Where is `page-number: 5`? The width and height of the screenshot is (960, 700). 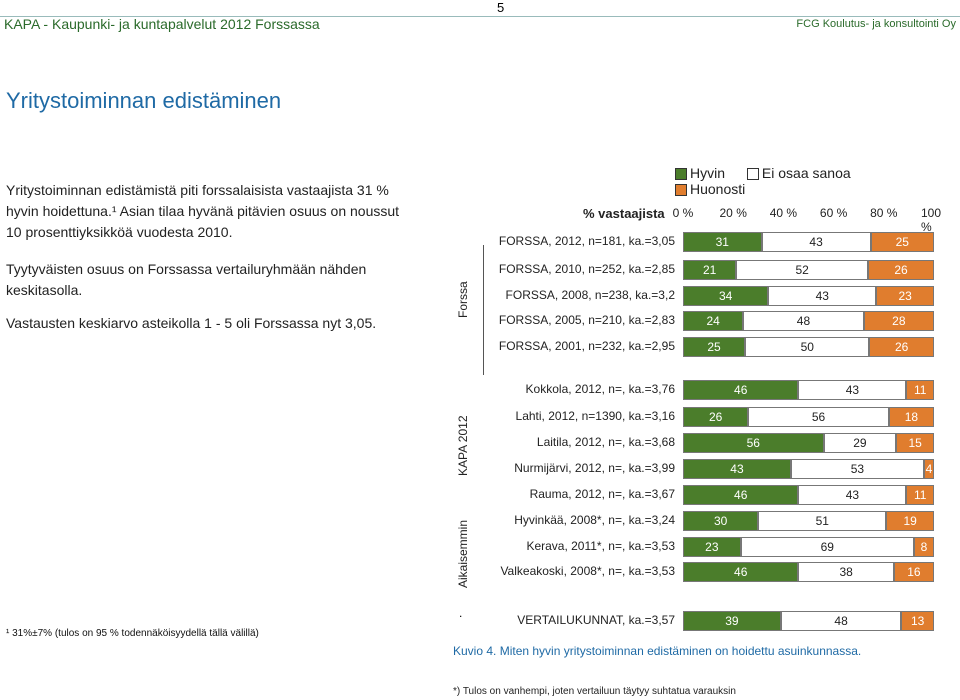
page-number: 5 is located at coordinates (501, 7).